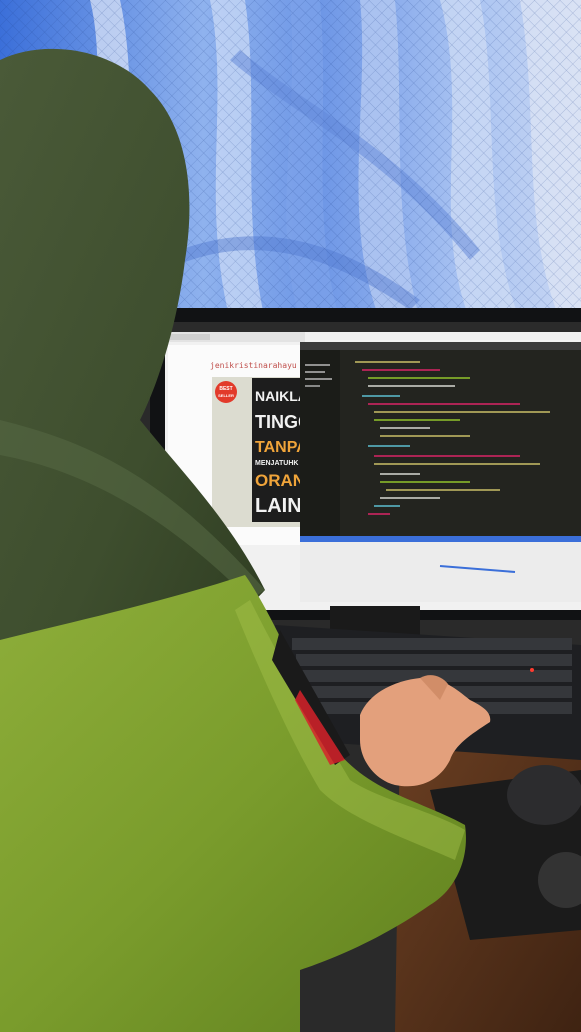 This screenshot has width=581, height=1032. What do you see at coordinates (253, 365) in the screenshot?
I see `site-name-text: jenikristinarahayu` at bounding box center [253, 365].